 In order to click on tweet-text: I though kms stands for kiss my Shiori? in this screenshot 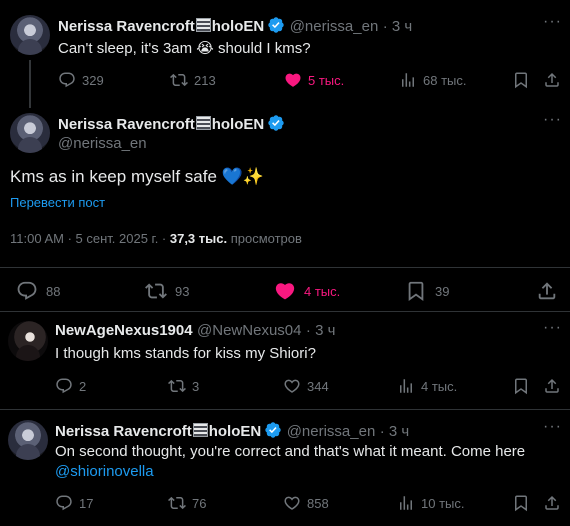, I will do `click(185, 353)`.